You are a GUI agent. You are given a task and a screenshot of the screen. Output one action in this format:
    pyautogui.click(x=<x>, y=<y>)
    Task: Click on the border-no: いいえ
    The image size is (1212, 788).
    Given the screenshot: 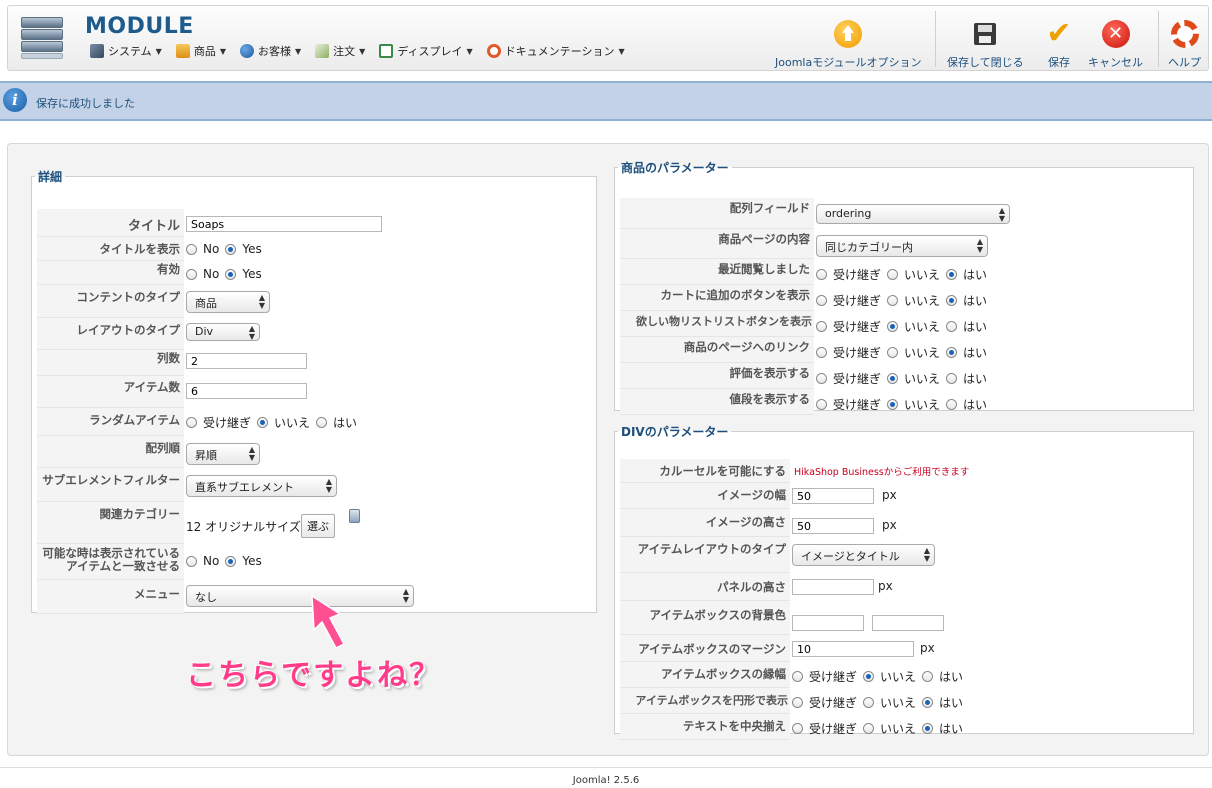 What is the action you would take?
    pyautogui.click(x=889, y=676)
    